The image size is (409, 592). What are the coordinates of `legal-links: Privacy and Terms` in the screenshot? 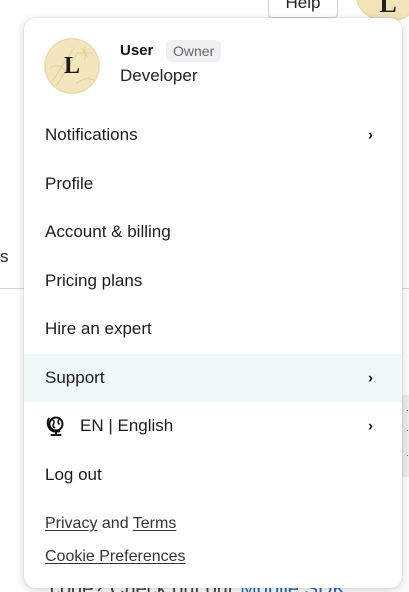 It's located at (110, 524).